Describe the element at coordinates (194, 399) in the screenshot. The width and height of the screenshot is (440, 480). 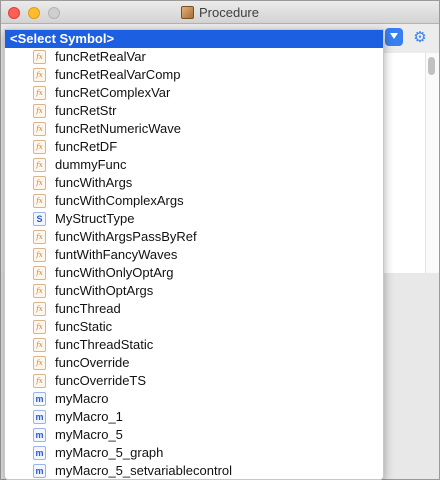
I see `menu-item-symbol: m myMacro` at that location.